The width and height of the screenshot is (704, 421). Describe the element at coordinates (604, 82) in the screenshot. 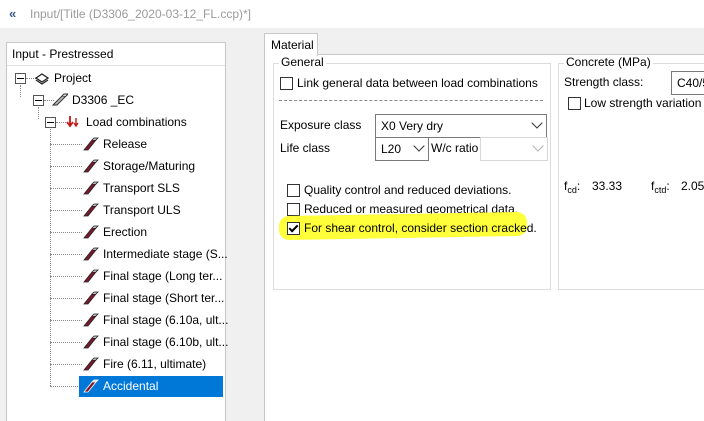

I see `strength-class-label: Strength class:` at that location.